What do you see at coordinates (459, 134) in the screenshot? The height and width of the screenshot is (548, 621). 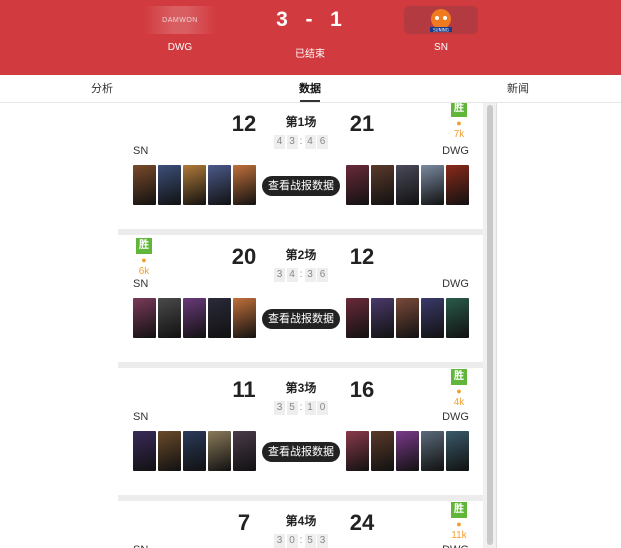 I see `gold-diff: 7k` at bounding box center [459, 134].